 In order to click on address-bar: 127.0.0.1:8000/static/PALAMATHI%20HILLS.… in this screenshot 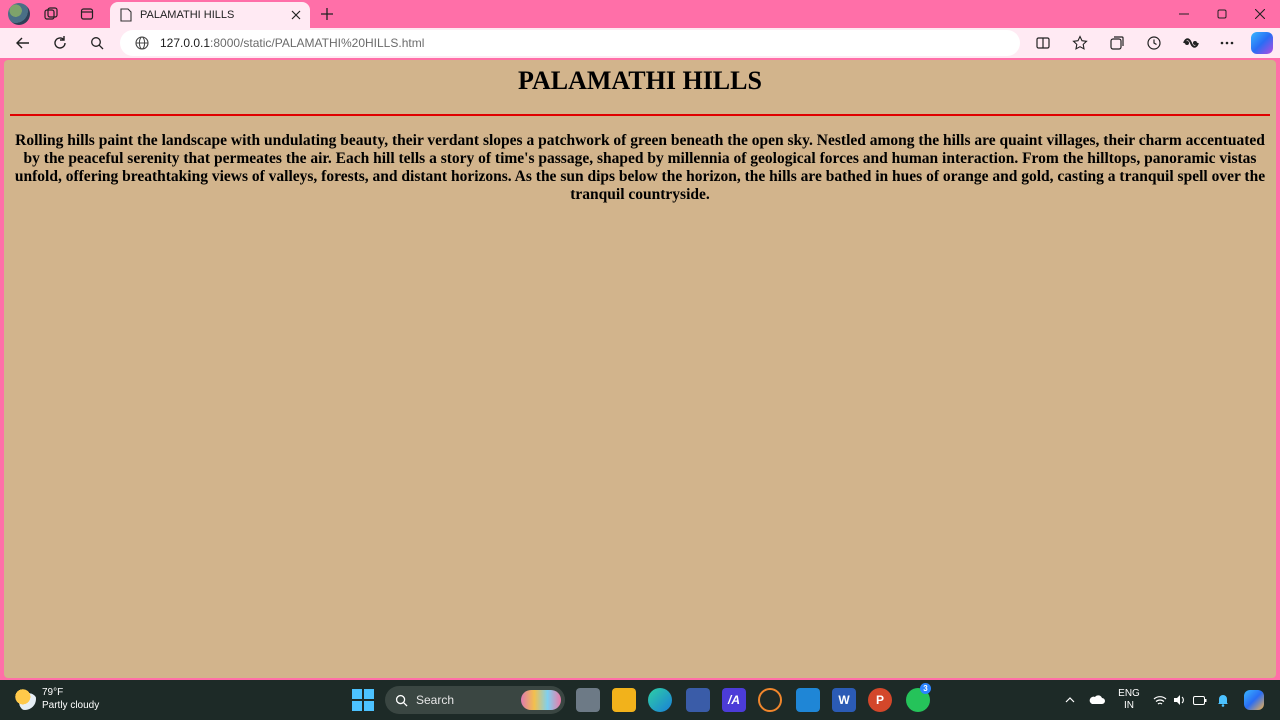, I will do `click(570, 43)`.